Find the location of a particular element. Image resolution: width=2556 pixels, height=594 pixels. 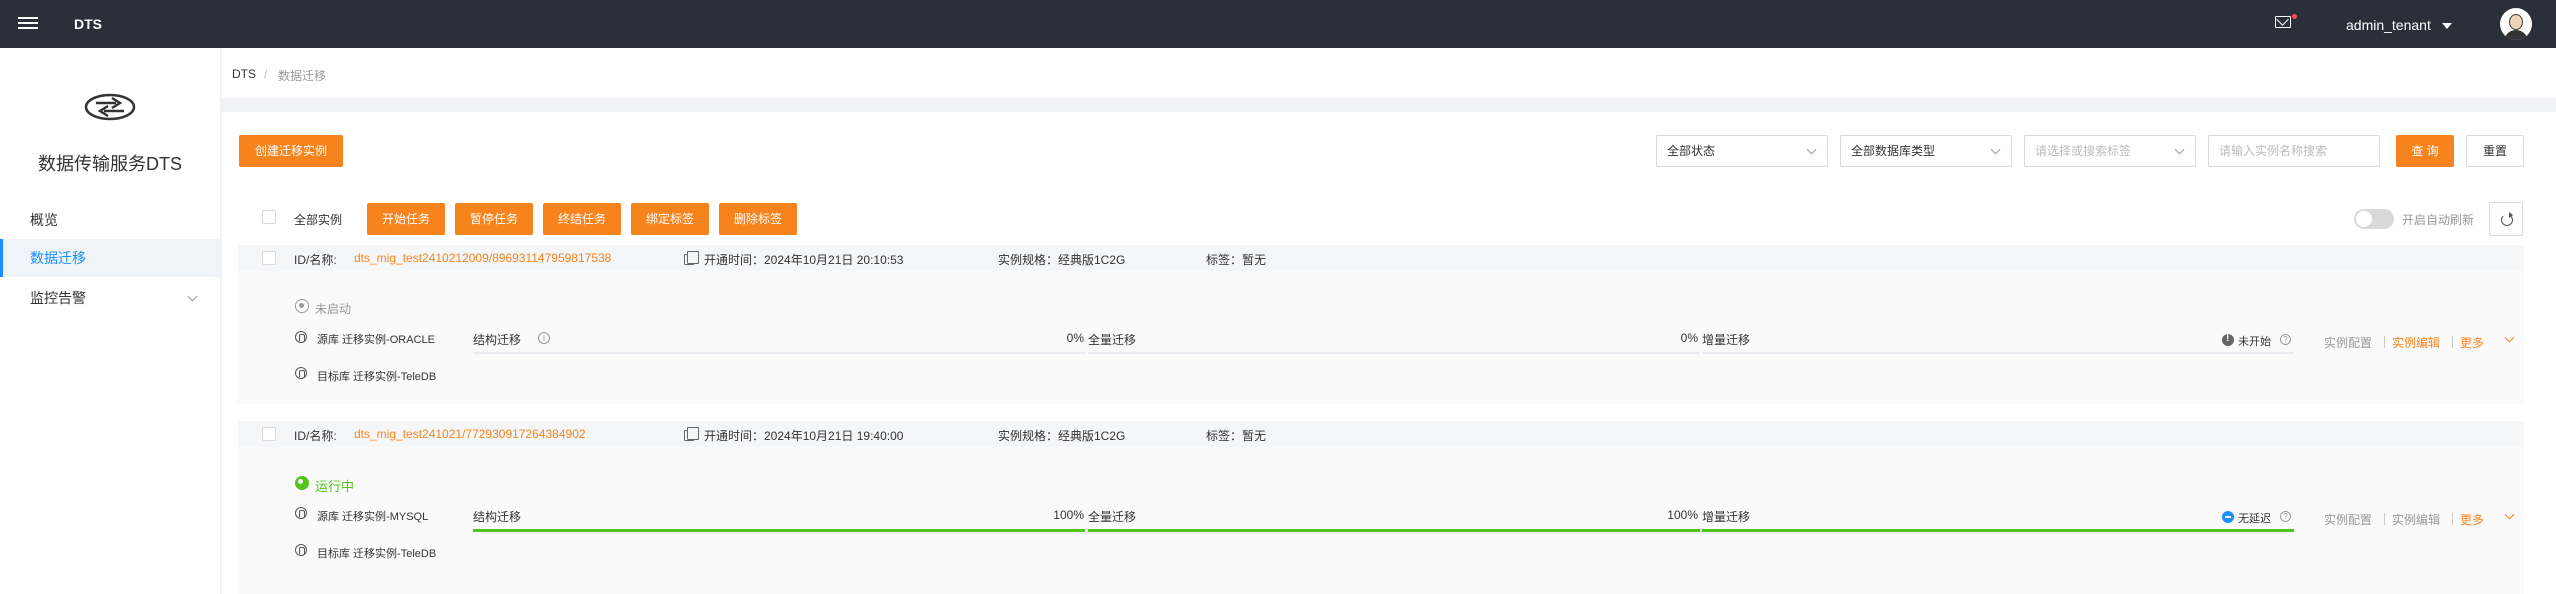

structure-pct: 0% is located at coordinates (1075, 338).